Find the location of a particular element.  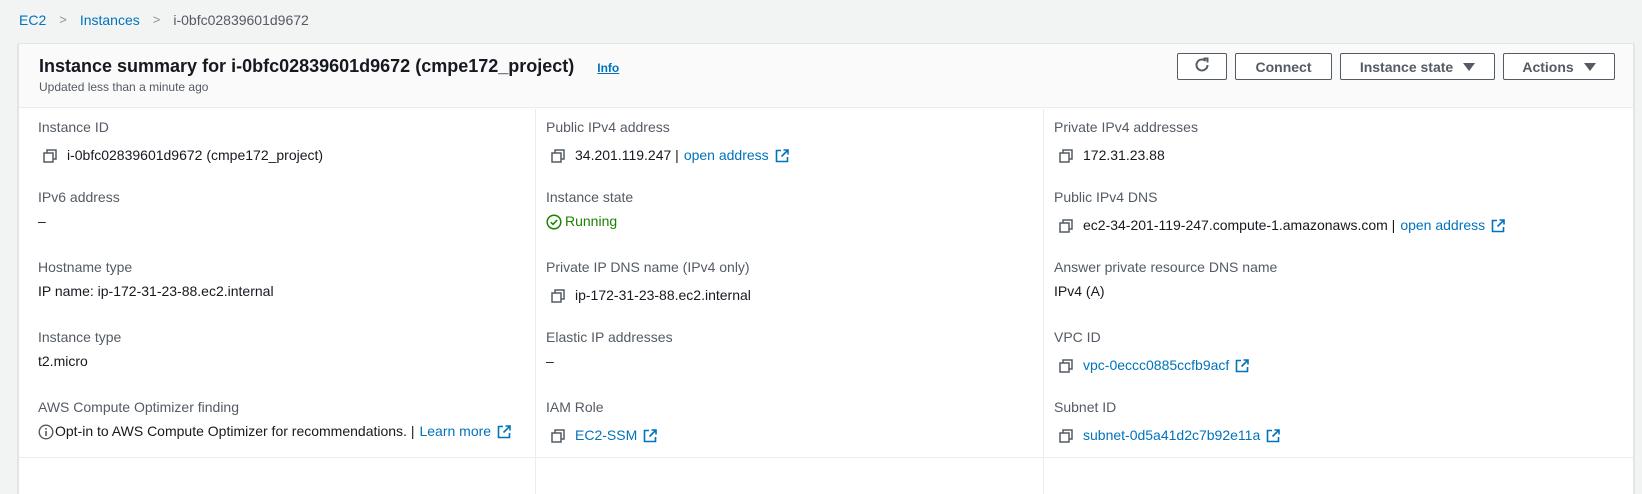

header-actions: Connect Instance state Actions is located at coordinates (1396, 66).